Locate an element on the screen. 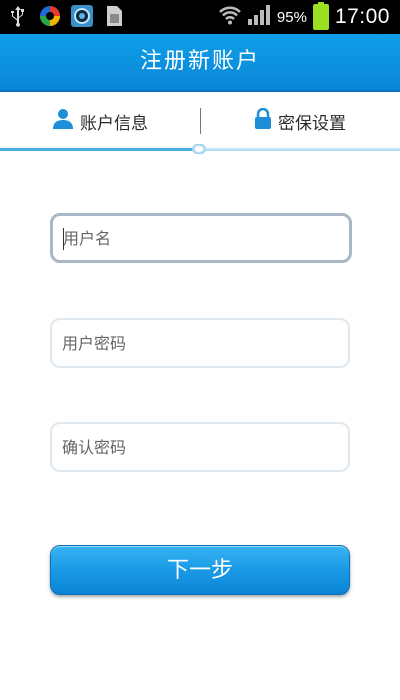 The height and width of the screenshot is (700, 400). password-input is located at coordinates (200, 343).